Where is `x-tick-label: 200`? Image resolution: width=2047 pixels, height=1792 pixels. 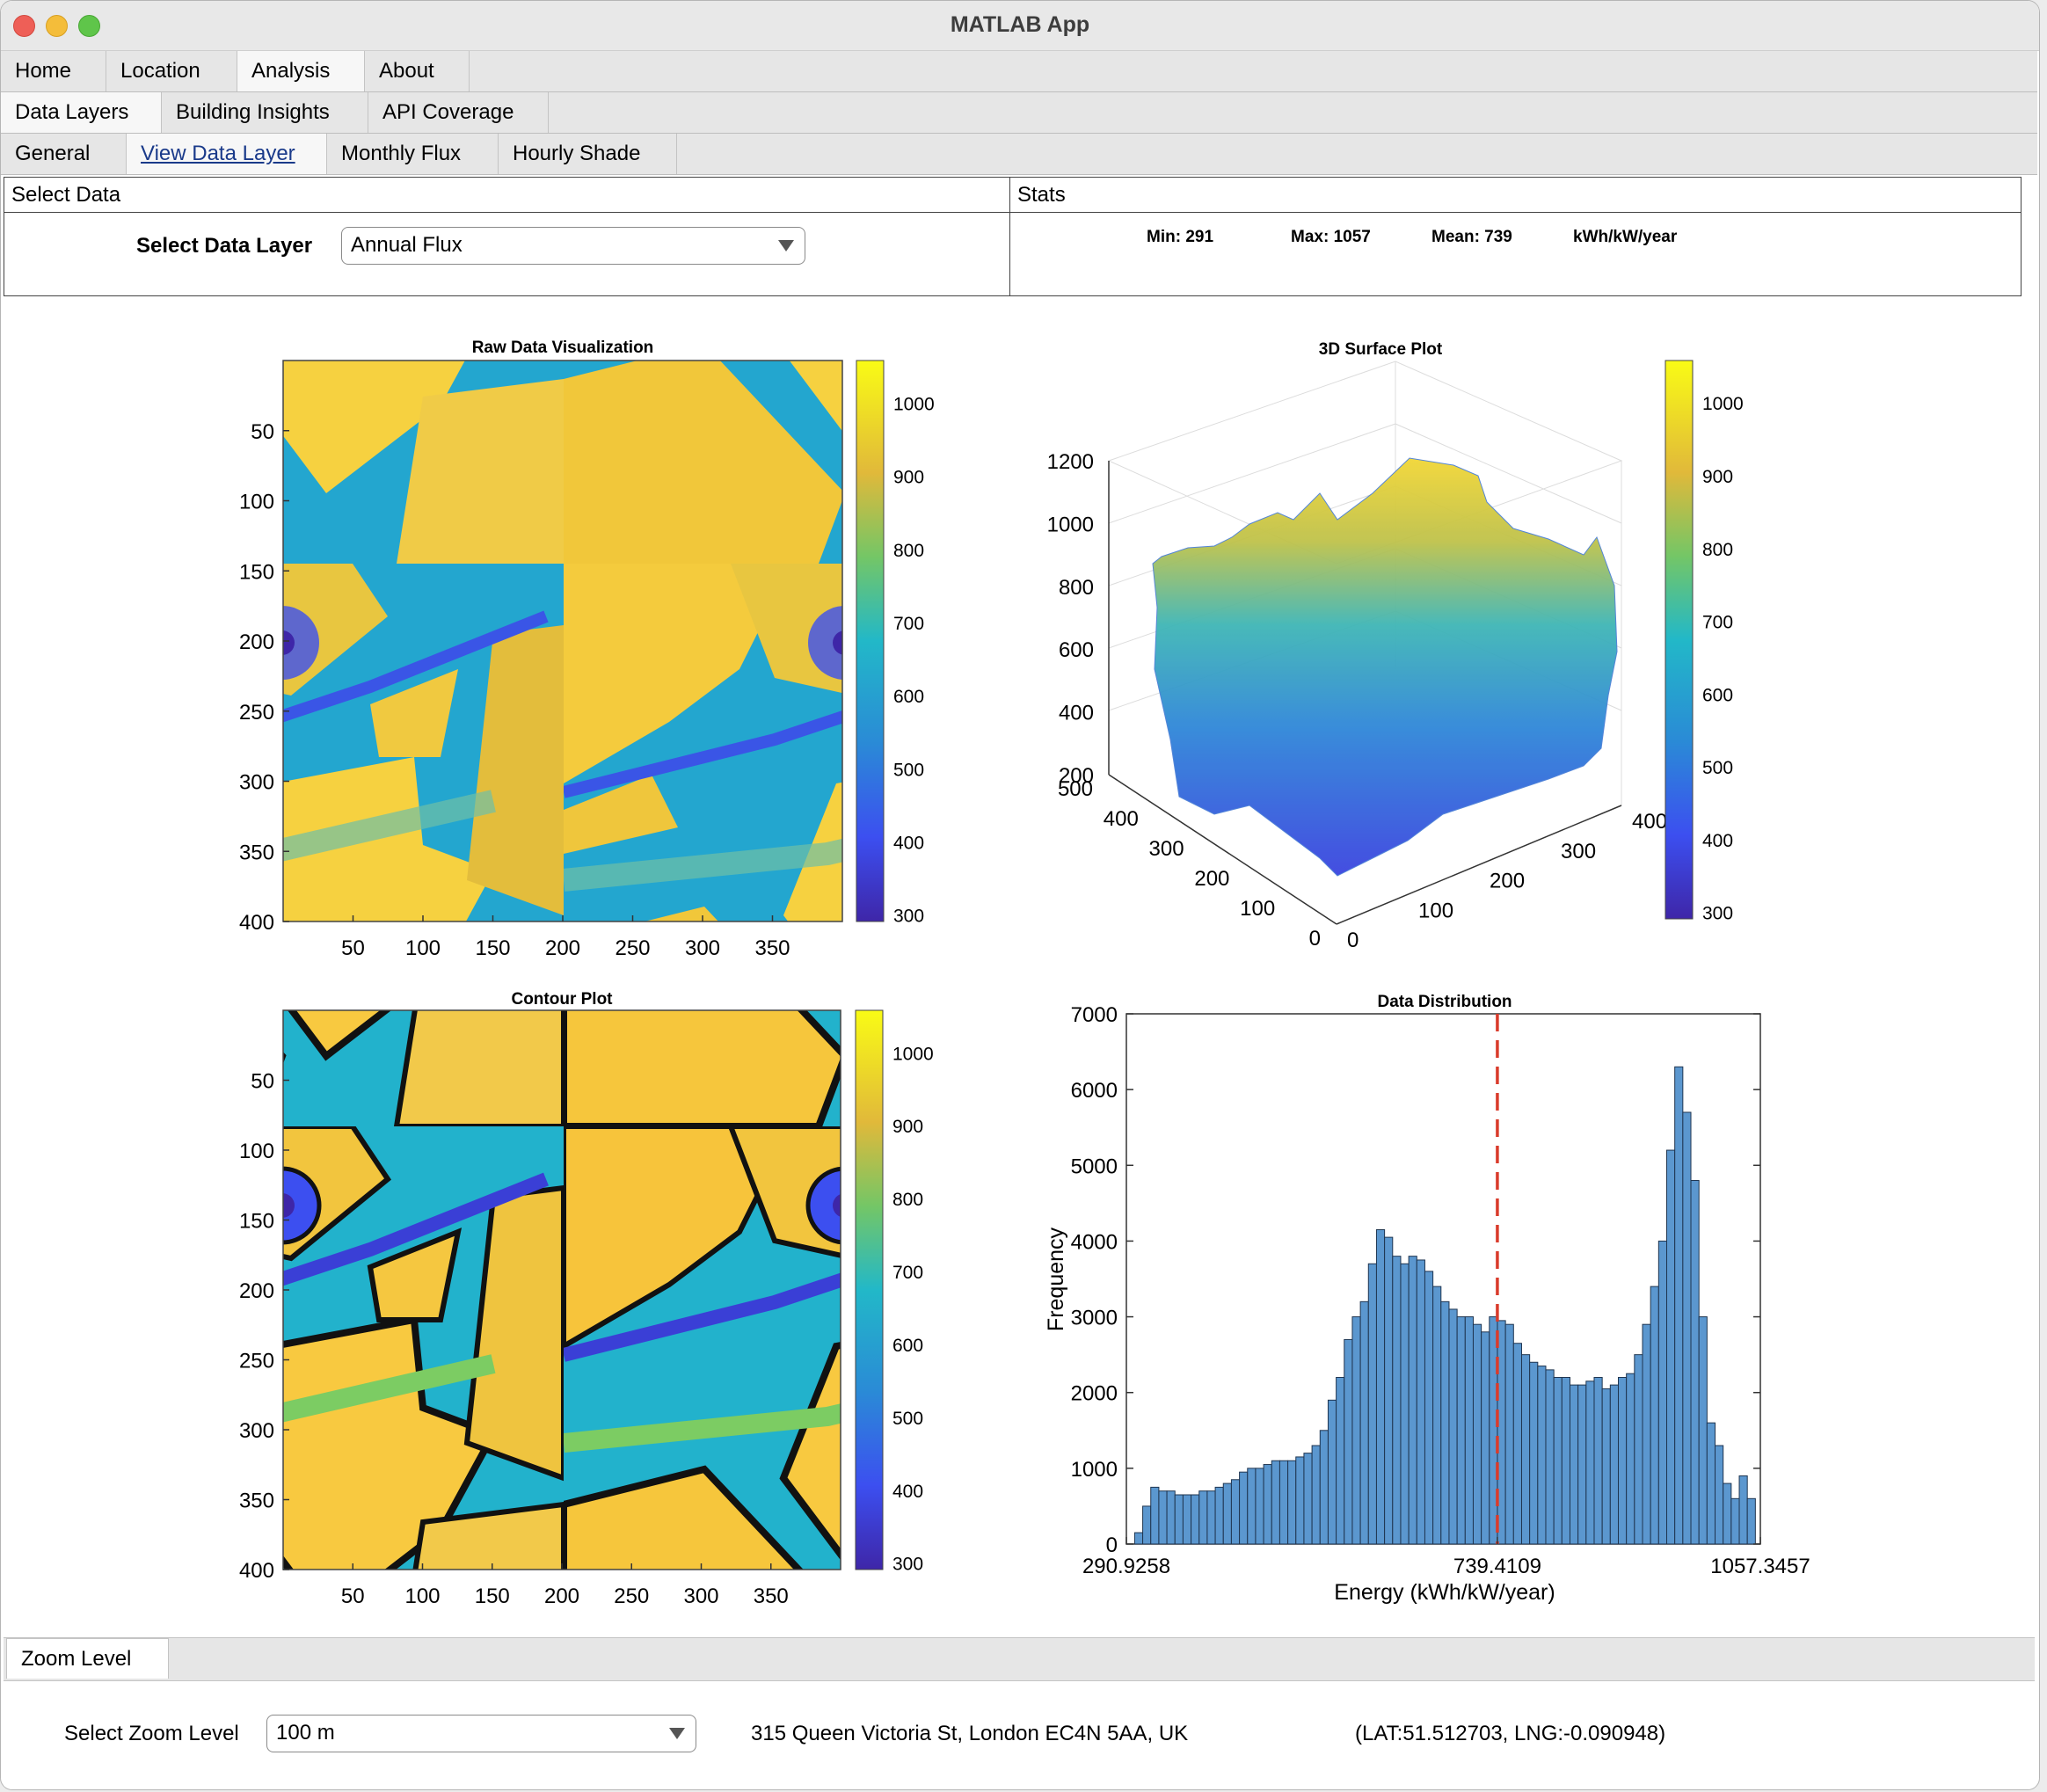
x-tick-label: 200 is located at coordinates (561, 1596).